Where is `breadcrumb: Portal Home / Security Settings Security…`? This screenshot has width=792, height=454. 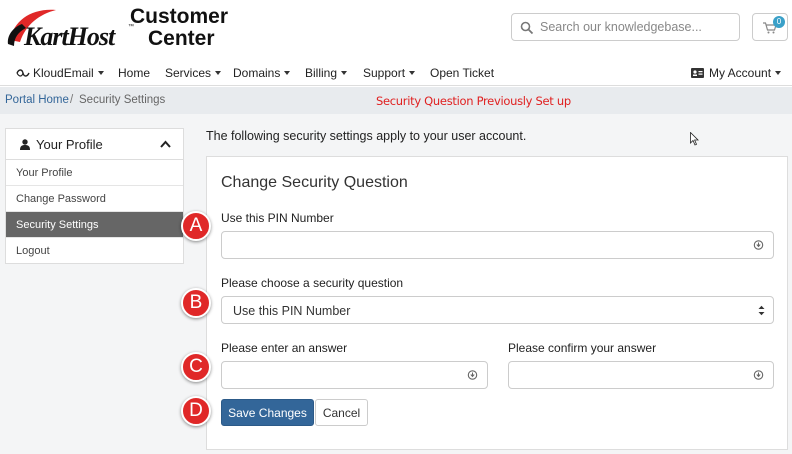 breadcrumb: Portal Home / Security Settings Security… is located at coordinates (396, 100).